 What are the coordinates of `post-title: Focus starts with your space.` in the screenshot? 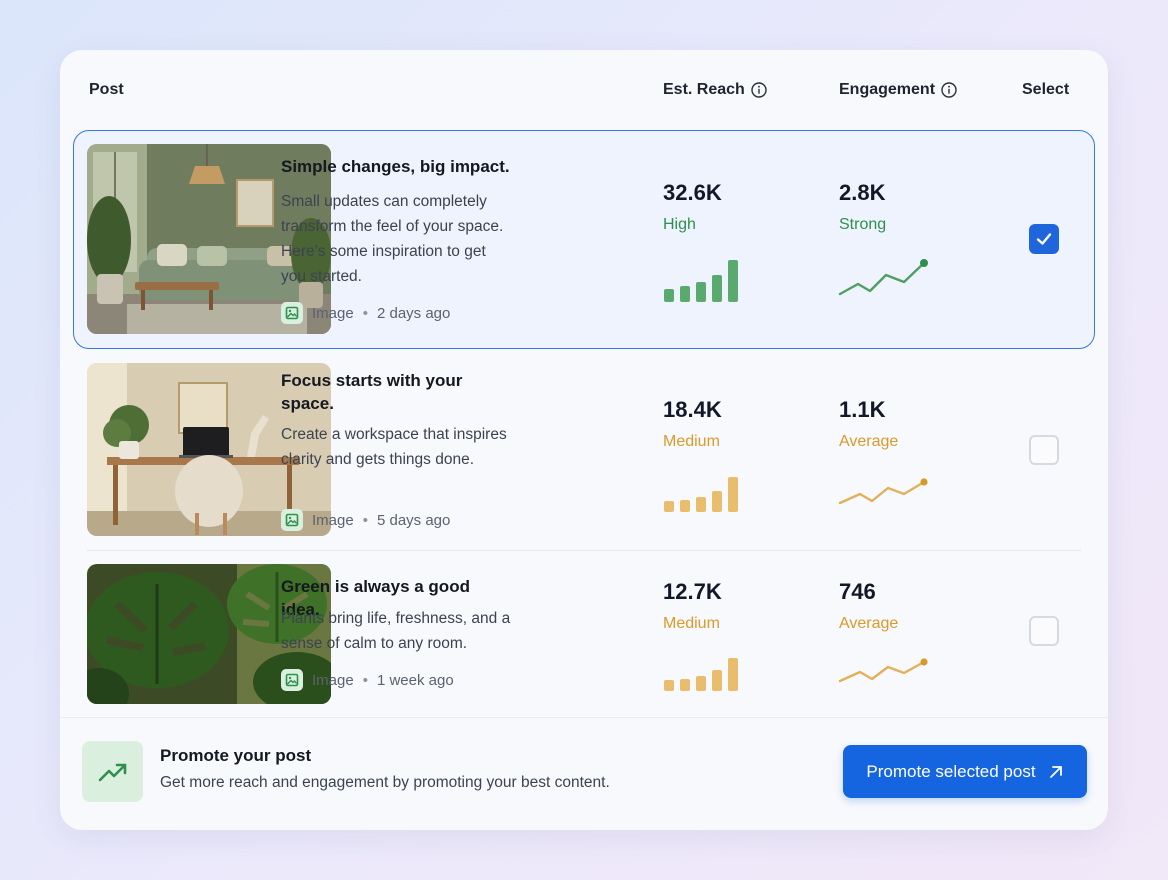 It's located at (372, 392).